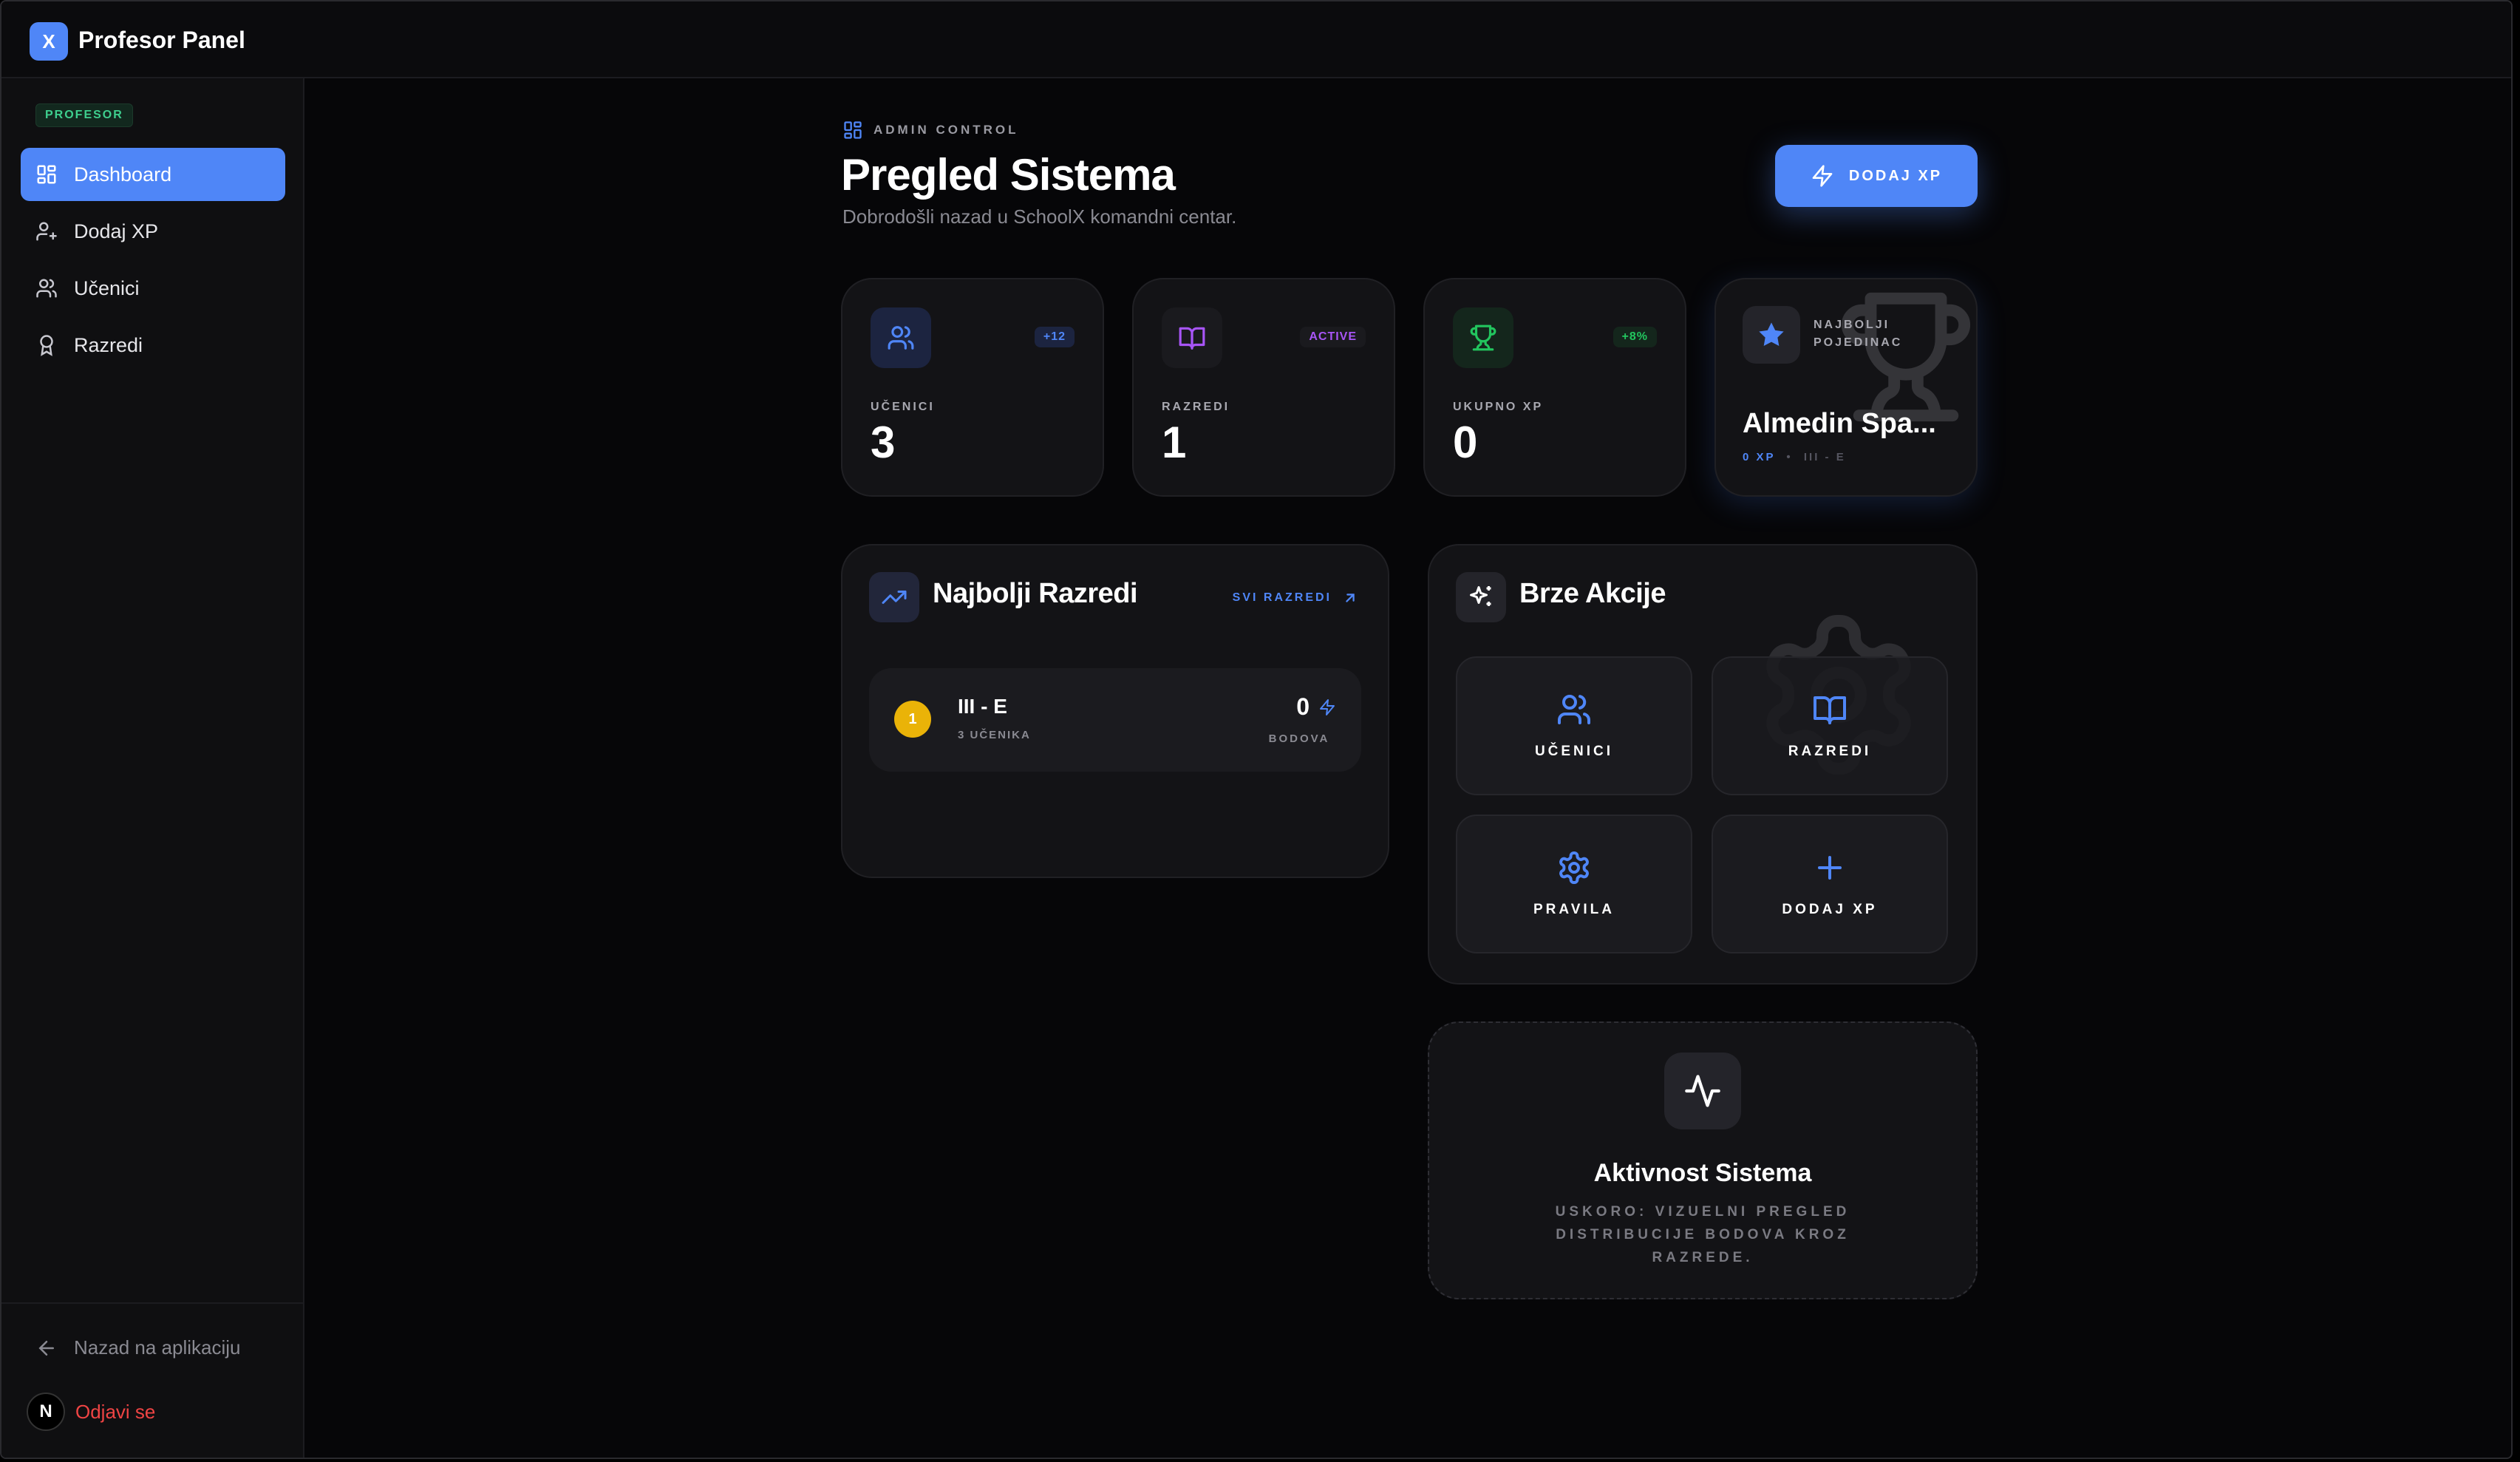 This screenshot has width=2520, height=1462. Describe the element at coordinates (1574, 867) in the screenshot. I see `gear-icon` at that location.